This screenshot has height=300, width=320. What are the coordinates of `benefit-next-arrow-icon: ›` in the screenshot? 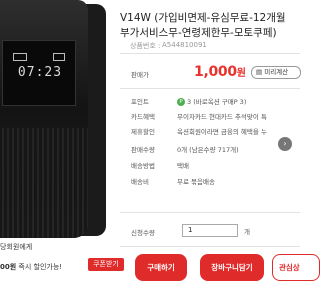 It's located at (285, 144).